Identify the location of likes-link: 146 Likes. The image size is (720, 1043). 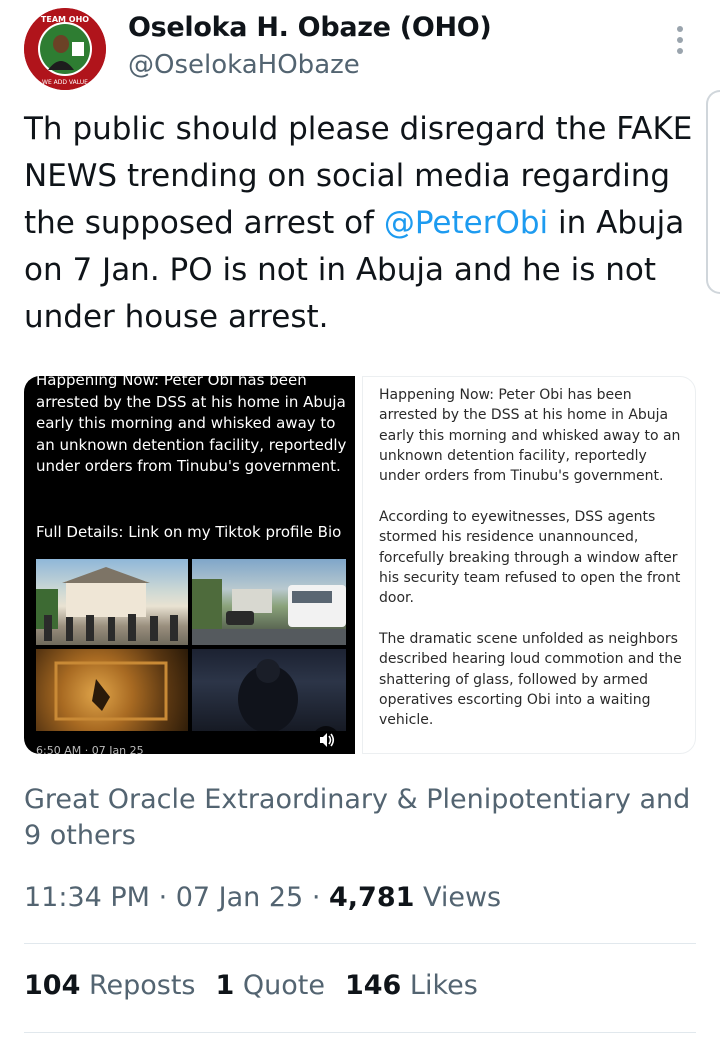
(411, 985).